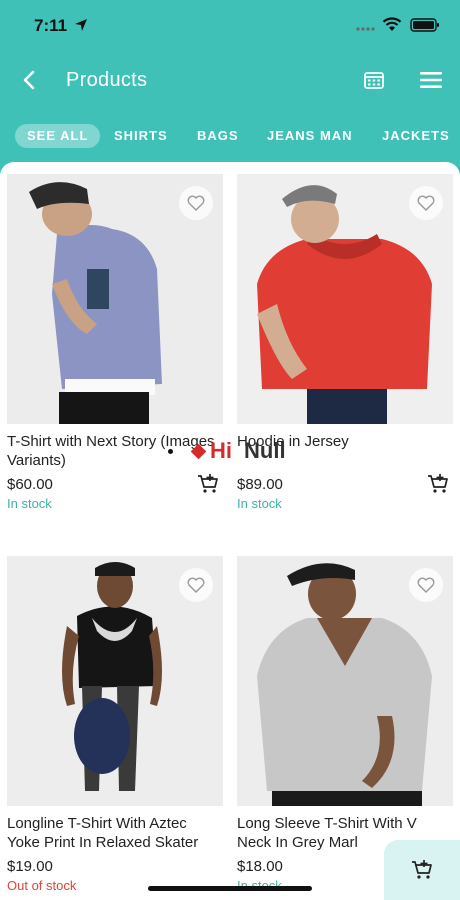 The image size is (460, 900). I want to click on dot-icon, so click(170, 451).